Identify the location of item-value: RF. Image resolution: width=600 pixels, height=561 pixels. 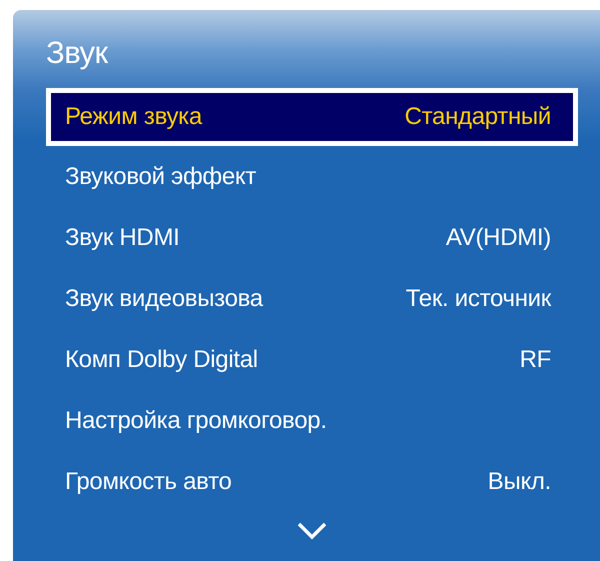
(535, 359).